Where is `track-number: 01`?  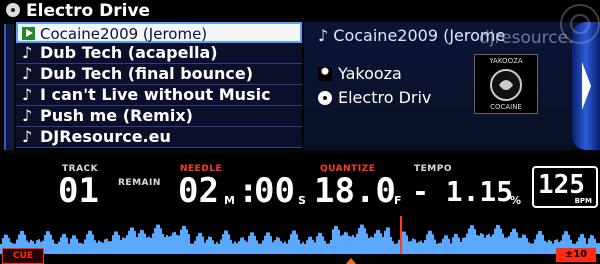
track-number: 01 is located at coordinates (78, 191).